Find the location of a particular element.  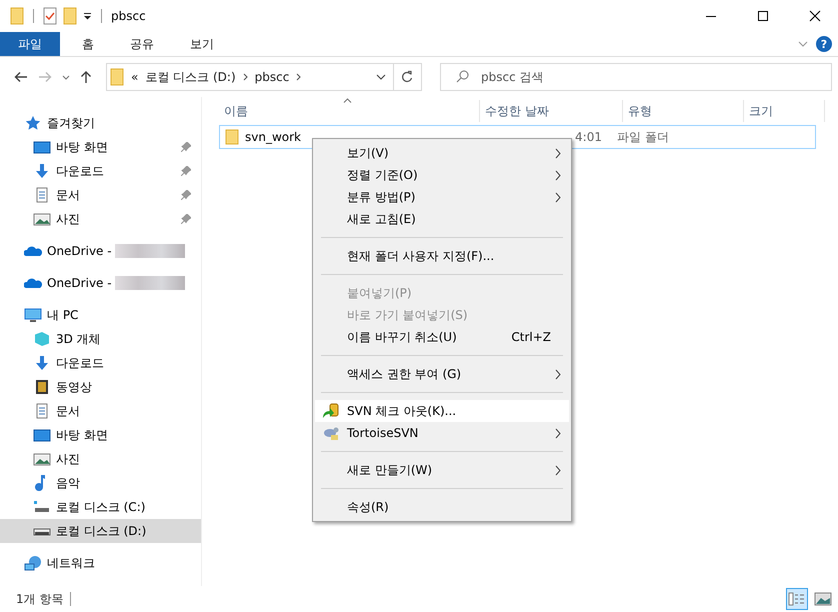

ribbon-tab: 공유 is located at coordinates (142, 44).